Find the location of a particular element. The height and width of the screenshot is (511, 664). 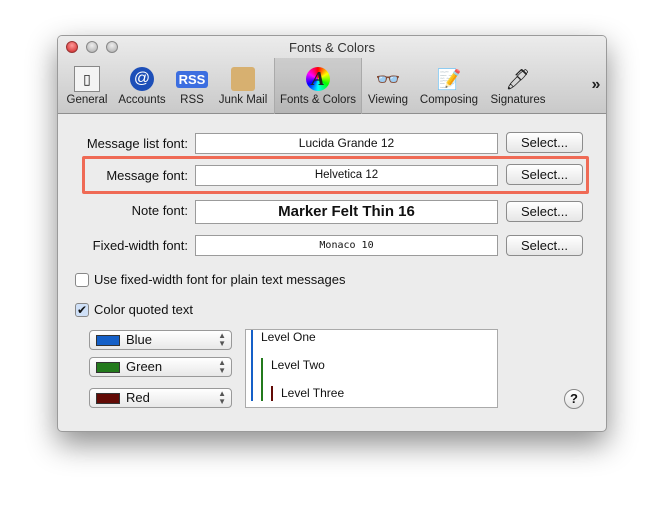

window-title: Fonts & Colors is located at coordinates (332, 47).